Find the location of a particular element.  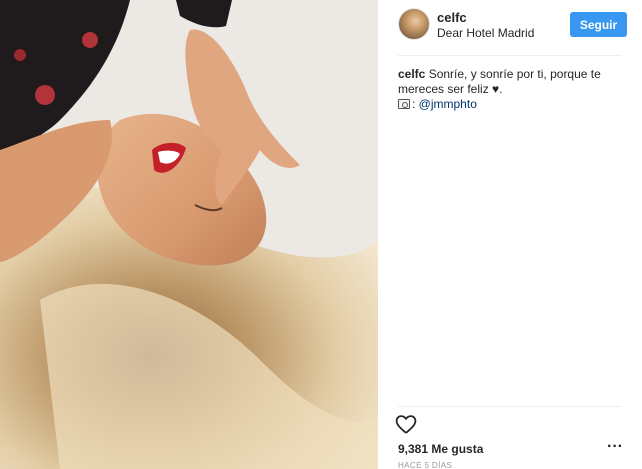

more-options-icon: ··· is located at coordinates (615, 447).